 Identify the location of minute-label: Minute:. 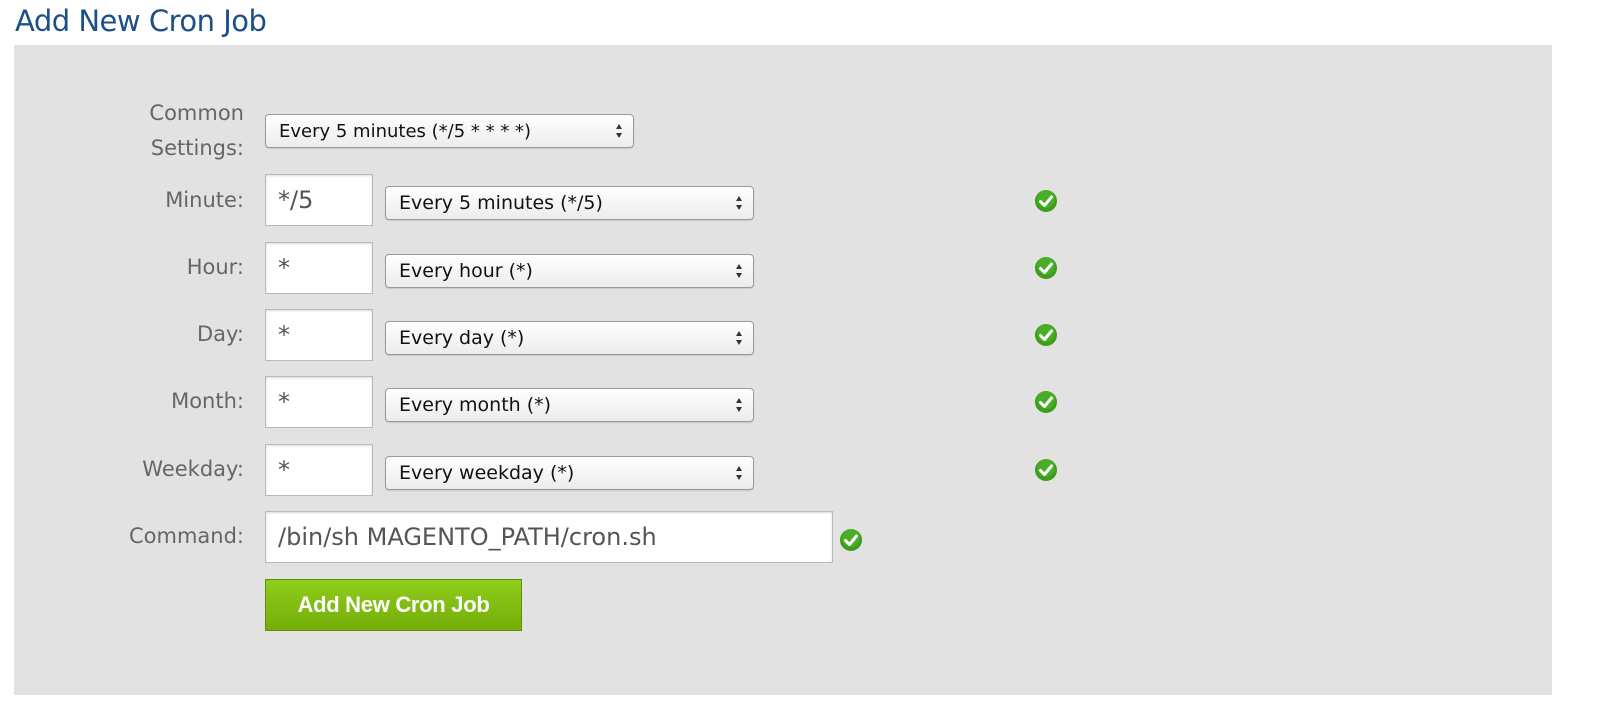
(204, 200).